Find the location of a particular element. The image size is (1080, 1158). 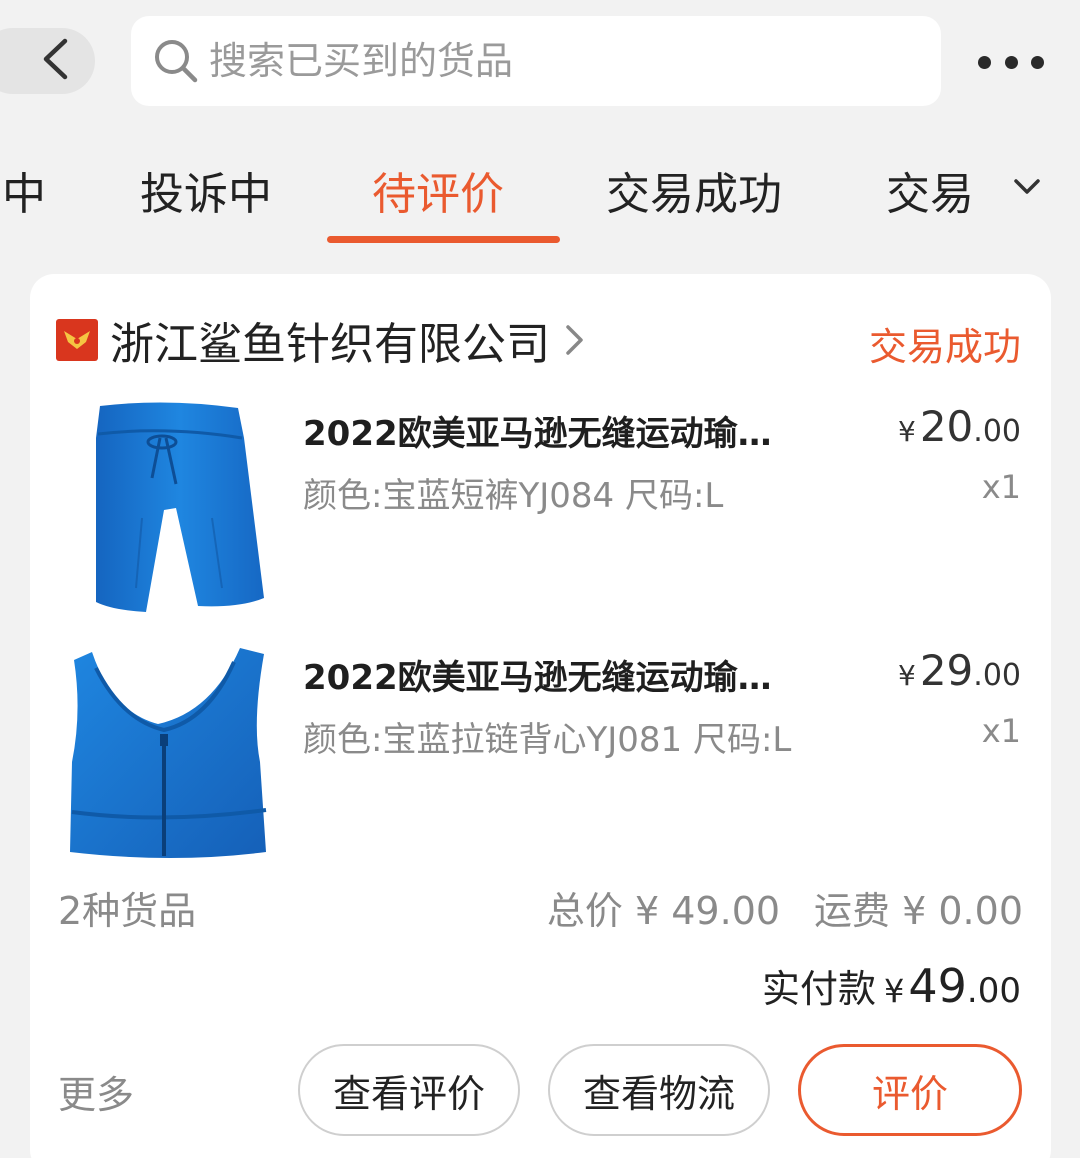

shop-logo-icon is located at coordinates (77, 340).